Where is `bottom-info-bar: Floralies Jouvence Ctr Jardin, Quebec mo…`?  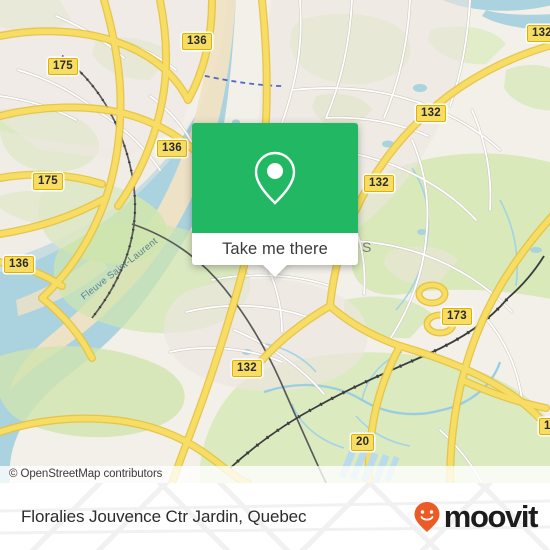
bottom-info-bar: Floralies Jouvence Ctr Jardin, Quebec mo… is located at coordinates (275, 516).